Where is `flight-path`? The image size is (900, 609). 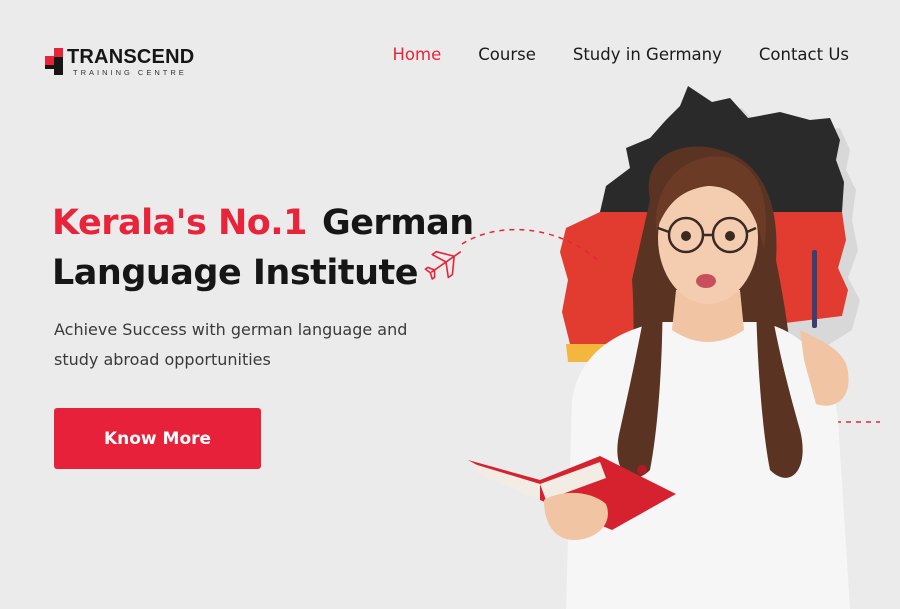
flight-path is located at coordinates (531, 245).